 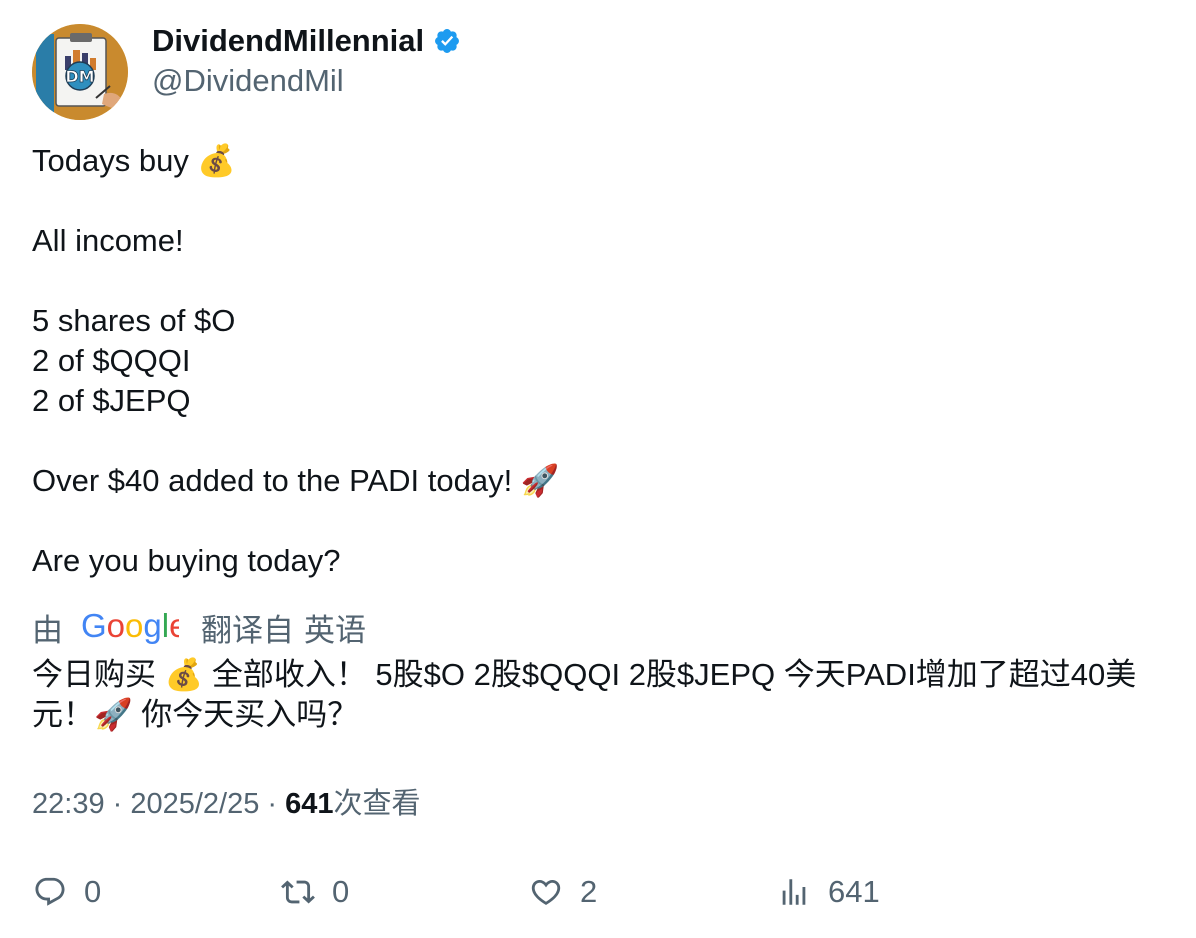 What do you see at coordinates (93, 891) in the screenshot?
I see `reply-count: 0` at bounding box center [93, 891].